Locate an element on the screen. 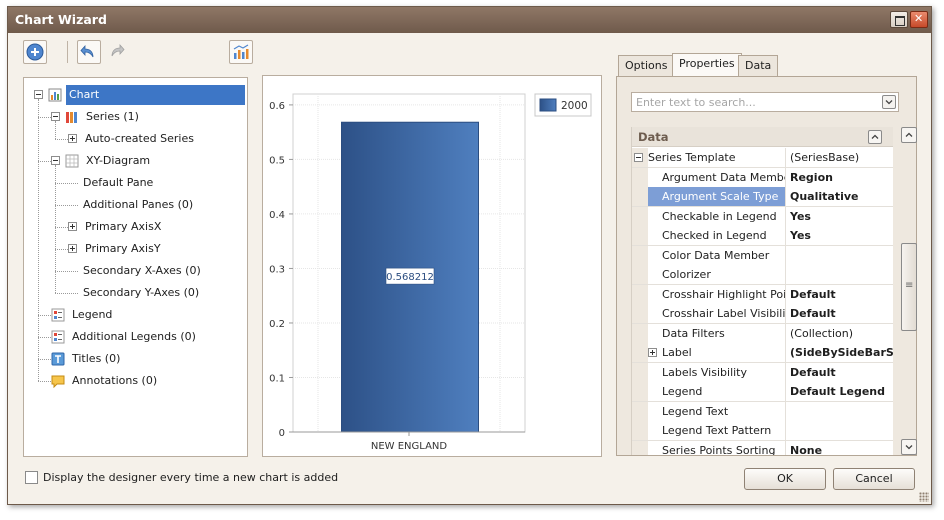 The width and height of the screenshot is (944, 520). add-icon is located at coordinates (35, 52).